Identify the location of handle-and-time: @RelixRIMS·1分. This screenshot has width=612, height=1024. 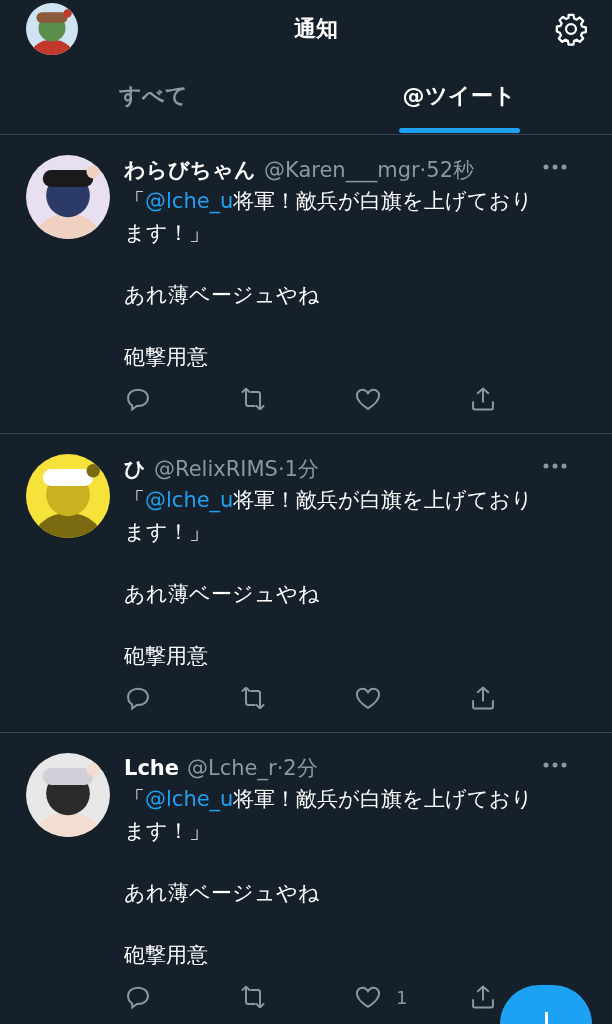
(236, 469).